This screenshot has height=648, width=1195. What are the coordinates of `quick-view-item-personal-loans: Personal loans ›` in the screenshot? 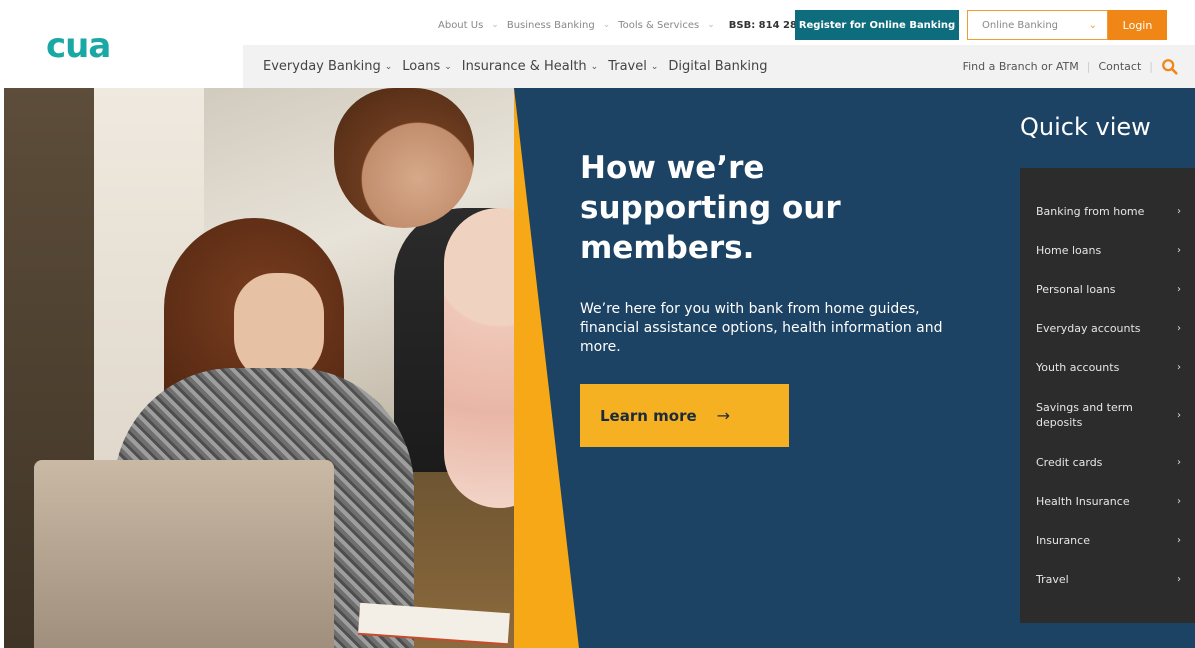 It's located at (1107, 289).